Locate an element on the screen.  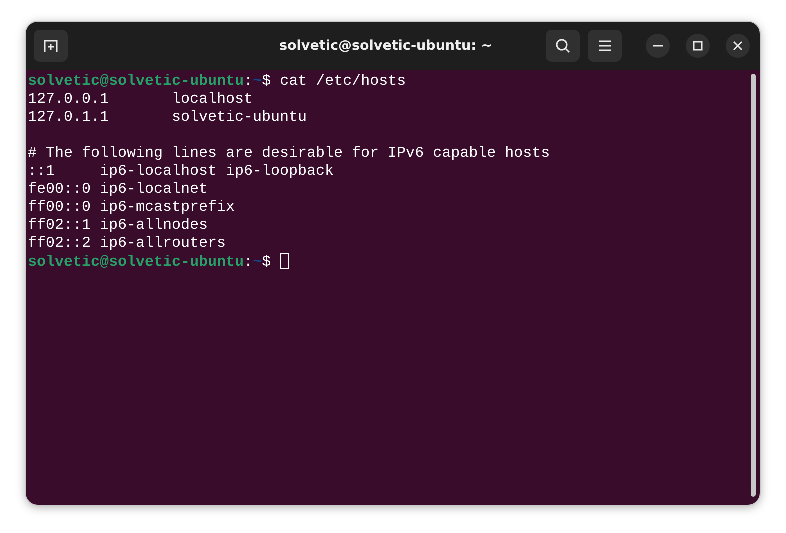
output-line: ff02::2 ip6-allrouters is located at coordinates (127, 244).